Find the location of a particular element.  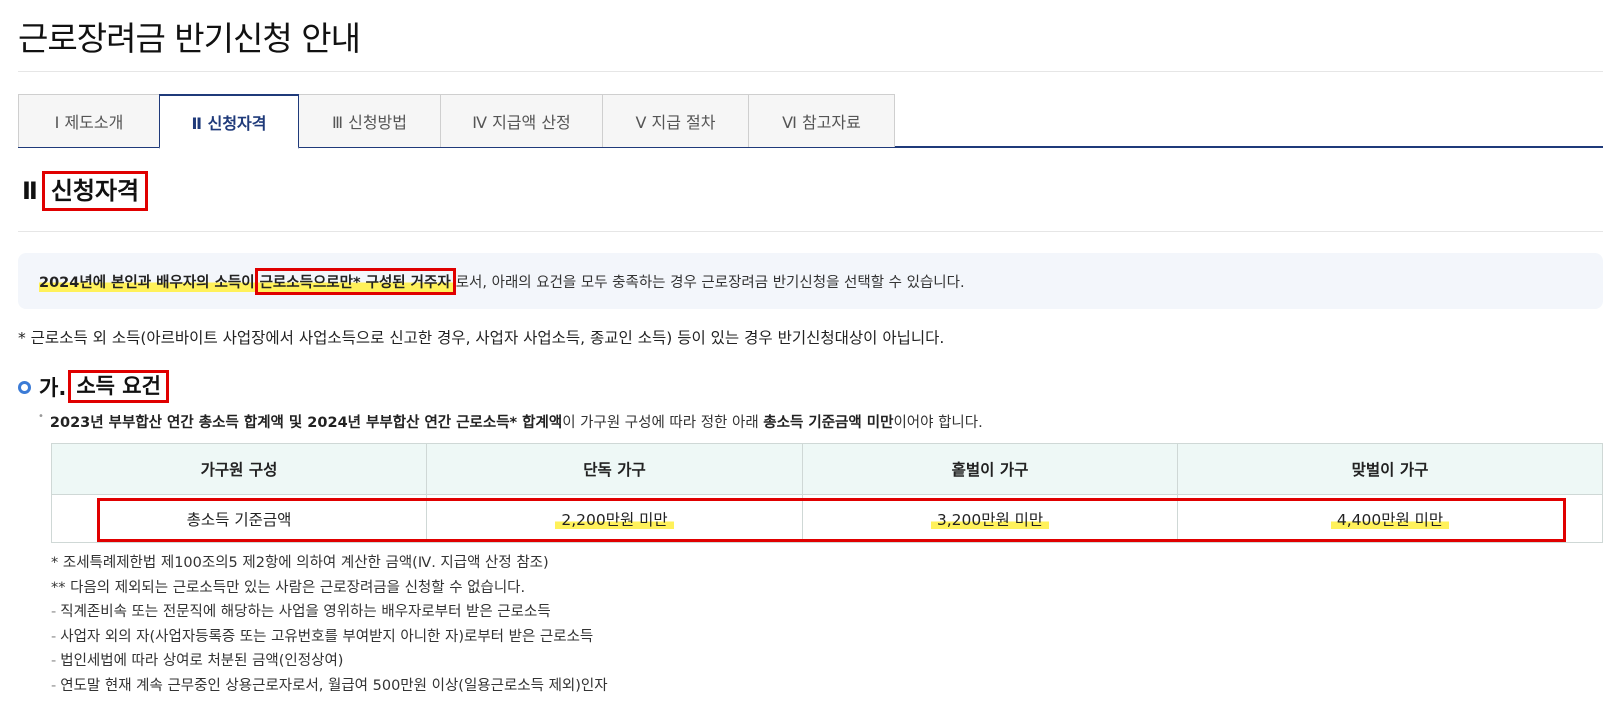

value-single-household: 2,200만원 미만 is located at coordinates (614, 519).